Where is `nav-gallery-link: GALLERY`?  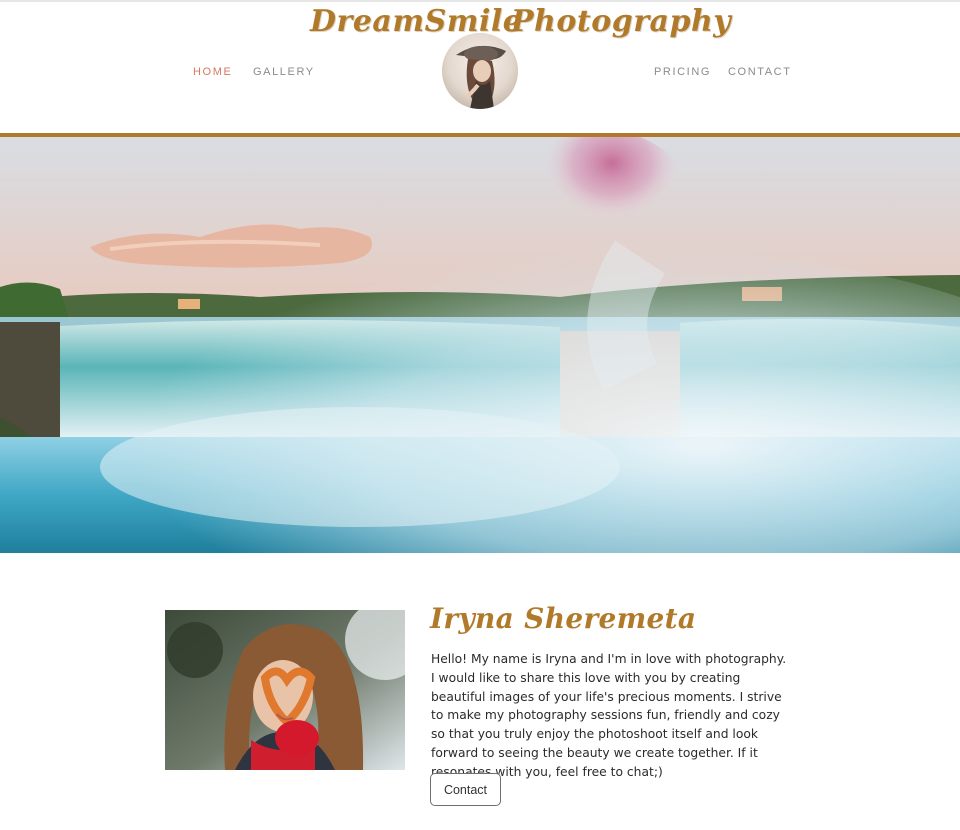
nav-gallery-link: GALLERY is located at coordinates (284, 72).